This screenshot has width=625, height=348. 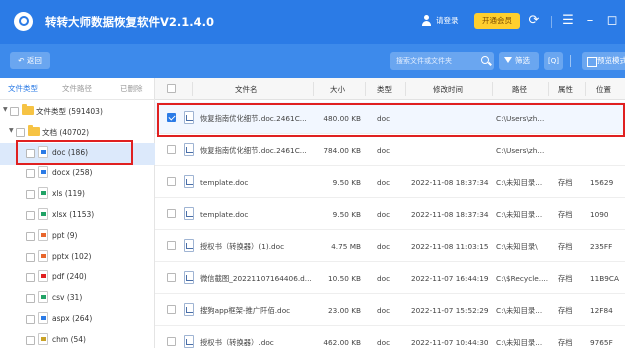 What do you see at coordinates (565, 89) in the screenshot?
I see `col-attr: 属性` at bounding box center [565, 89].